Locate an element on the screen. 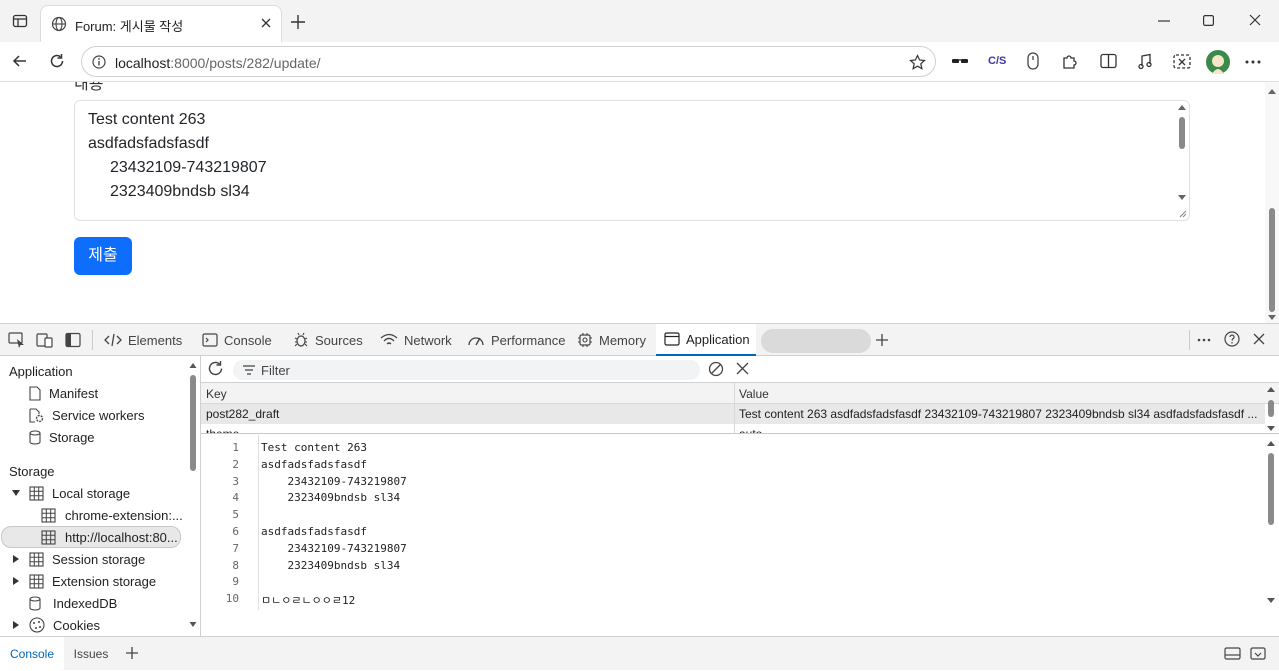 The width and height of the screenshot is (1279, 671). dock-drawer-icon is located at coordinates (1232, 653).